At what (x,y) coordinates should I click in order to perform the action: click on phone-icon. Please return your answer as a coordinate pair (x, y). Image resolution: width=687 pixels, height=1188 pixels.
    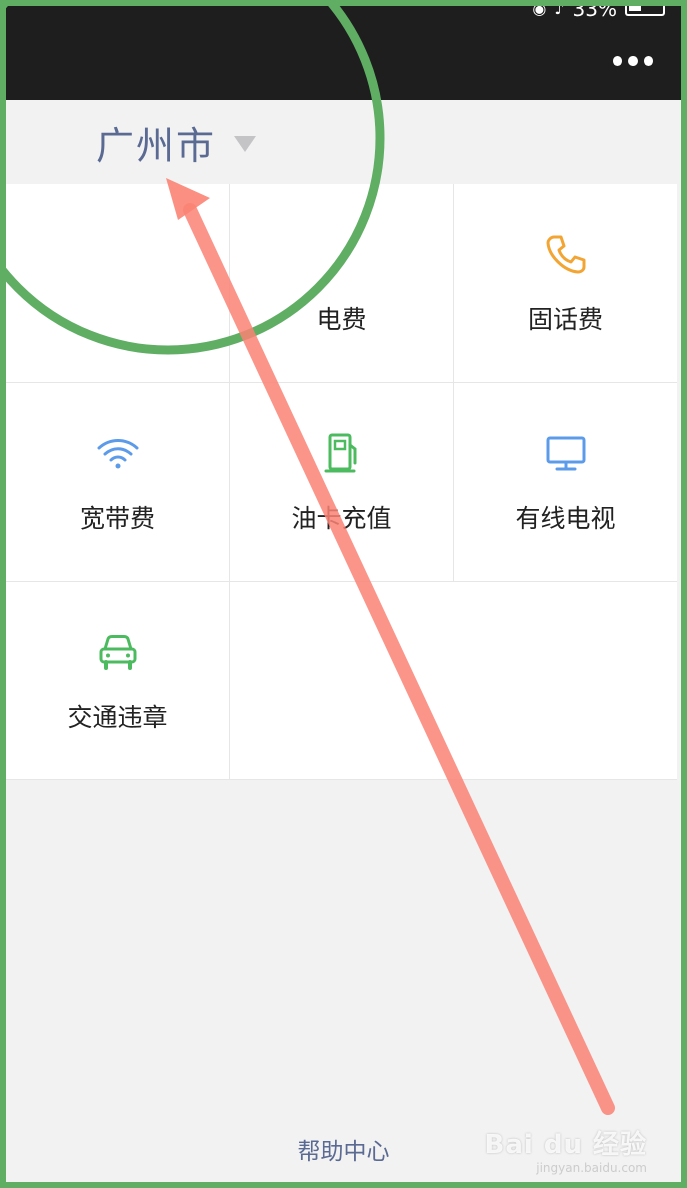
    Looking at the image, I should click on (565, 254).